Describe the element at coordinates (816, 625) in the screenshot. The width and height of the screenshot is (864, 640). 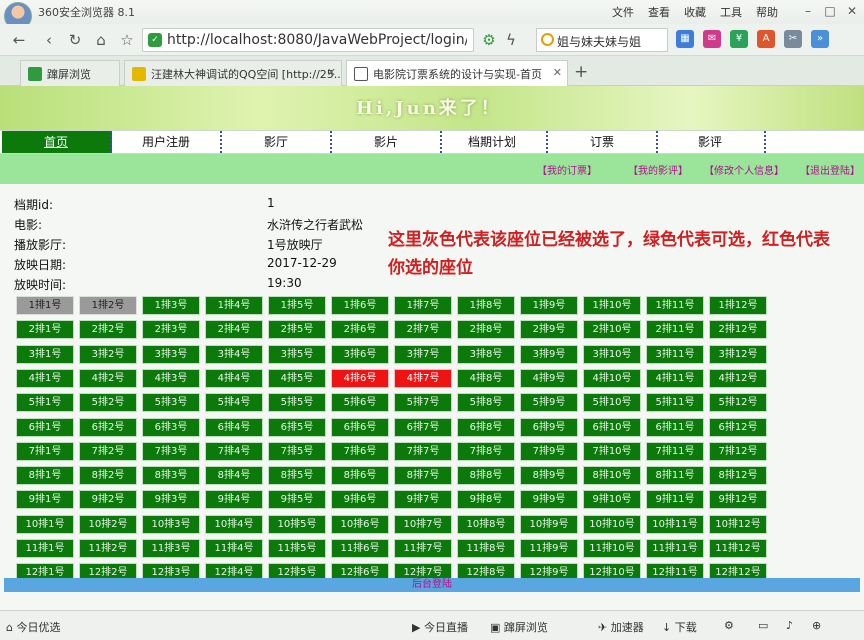
I see `zoom-icon: ⊕` at that location.